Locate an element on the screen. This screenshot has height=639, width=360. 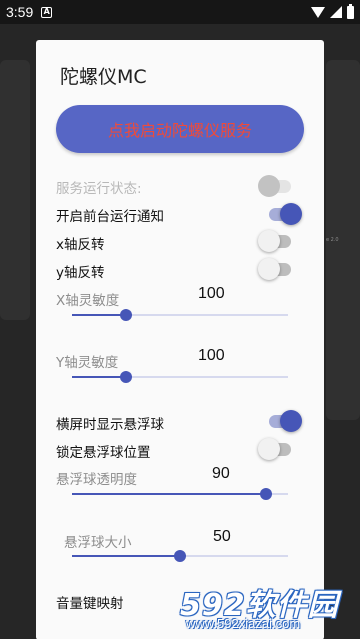
dialog-title: 陀螺仪MC is located at coordinates (103, 77).